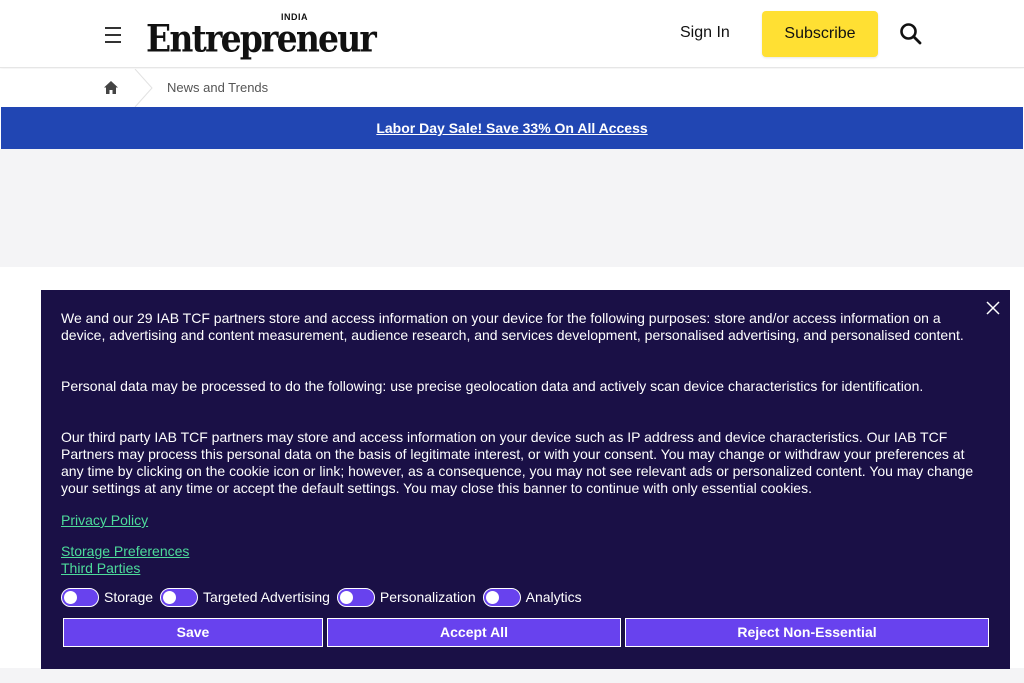 The image size is (1024, 683). Describe the element at coordinates (705, 33) in the screenshot. I see `sign-in-link: Sign In` at that location.